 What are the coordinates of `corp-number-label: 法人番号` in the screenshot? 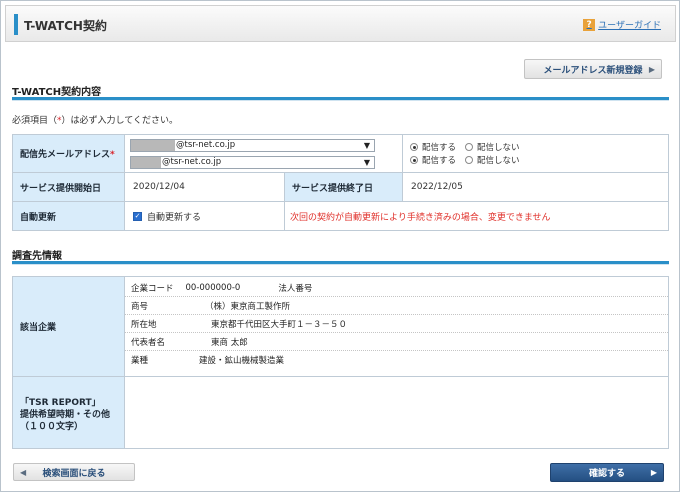 It's located at (295, 288).